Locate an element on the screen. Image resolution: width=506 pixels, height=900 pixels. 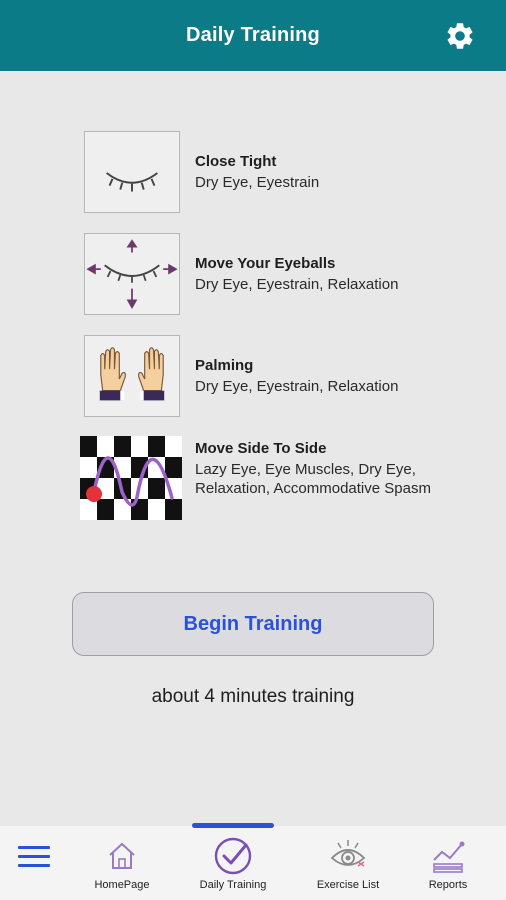
nav-item-daily-training: Daily Training is located at coordinates (233, 866).